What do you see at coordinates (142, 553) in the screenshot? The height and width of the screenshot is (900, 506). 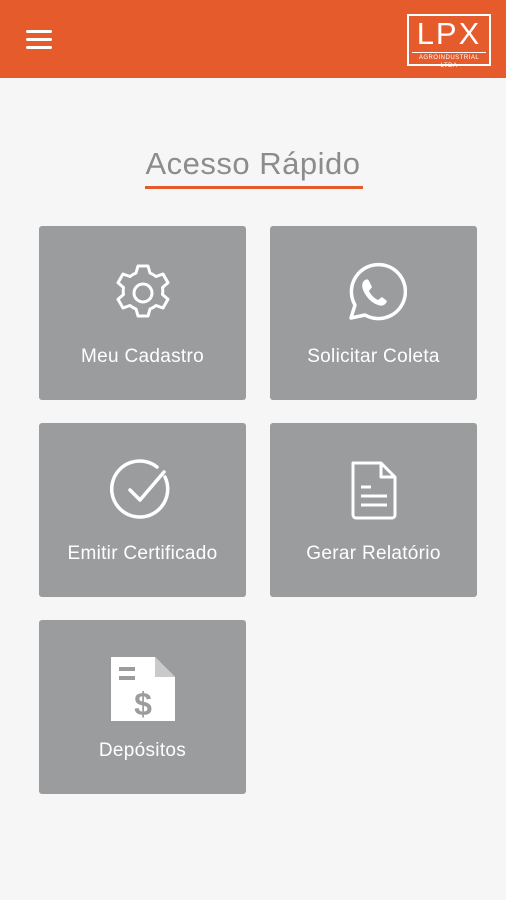 I see `tile-label: Emitir Certificado` at bounding box center [142, 553].